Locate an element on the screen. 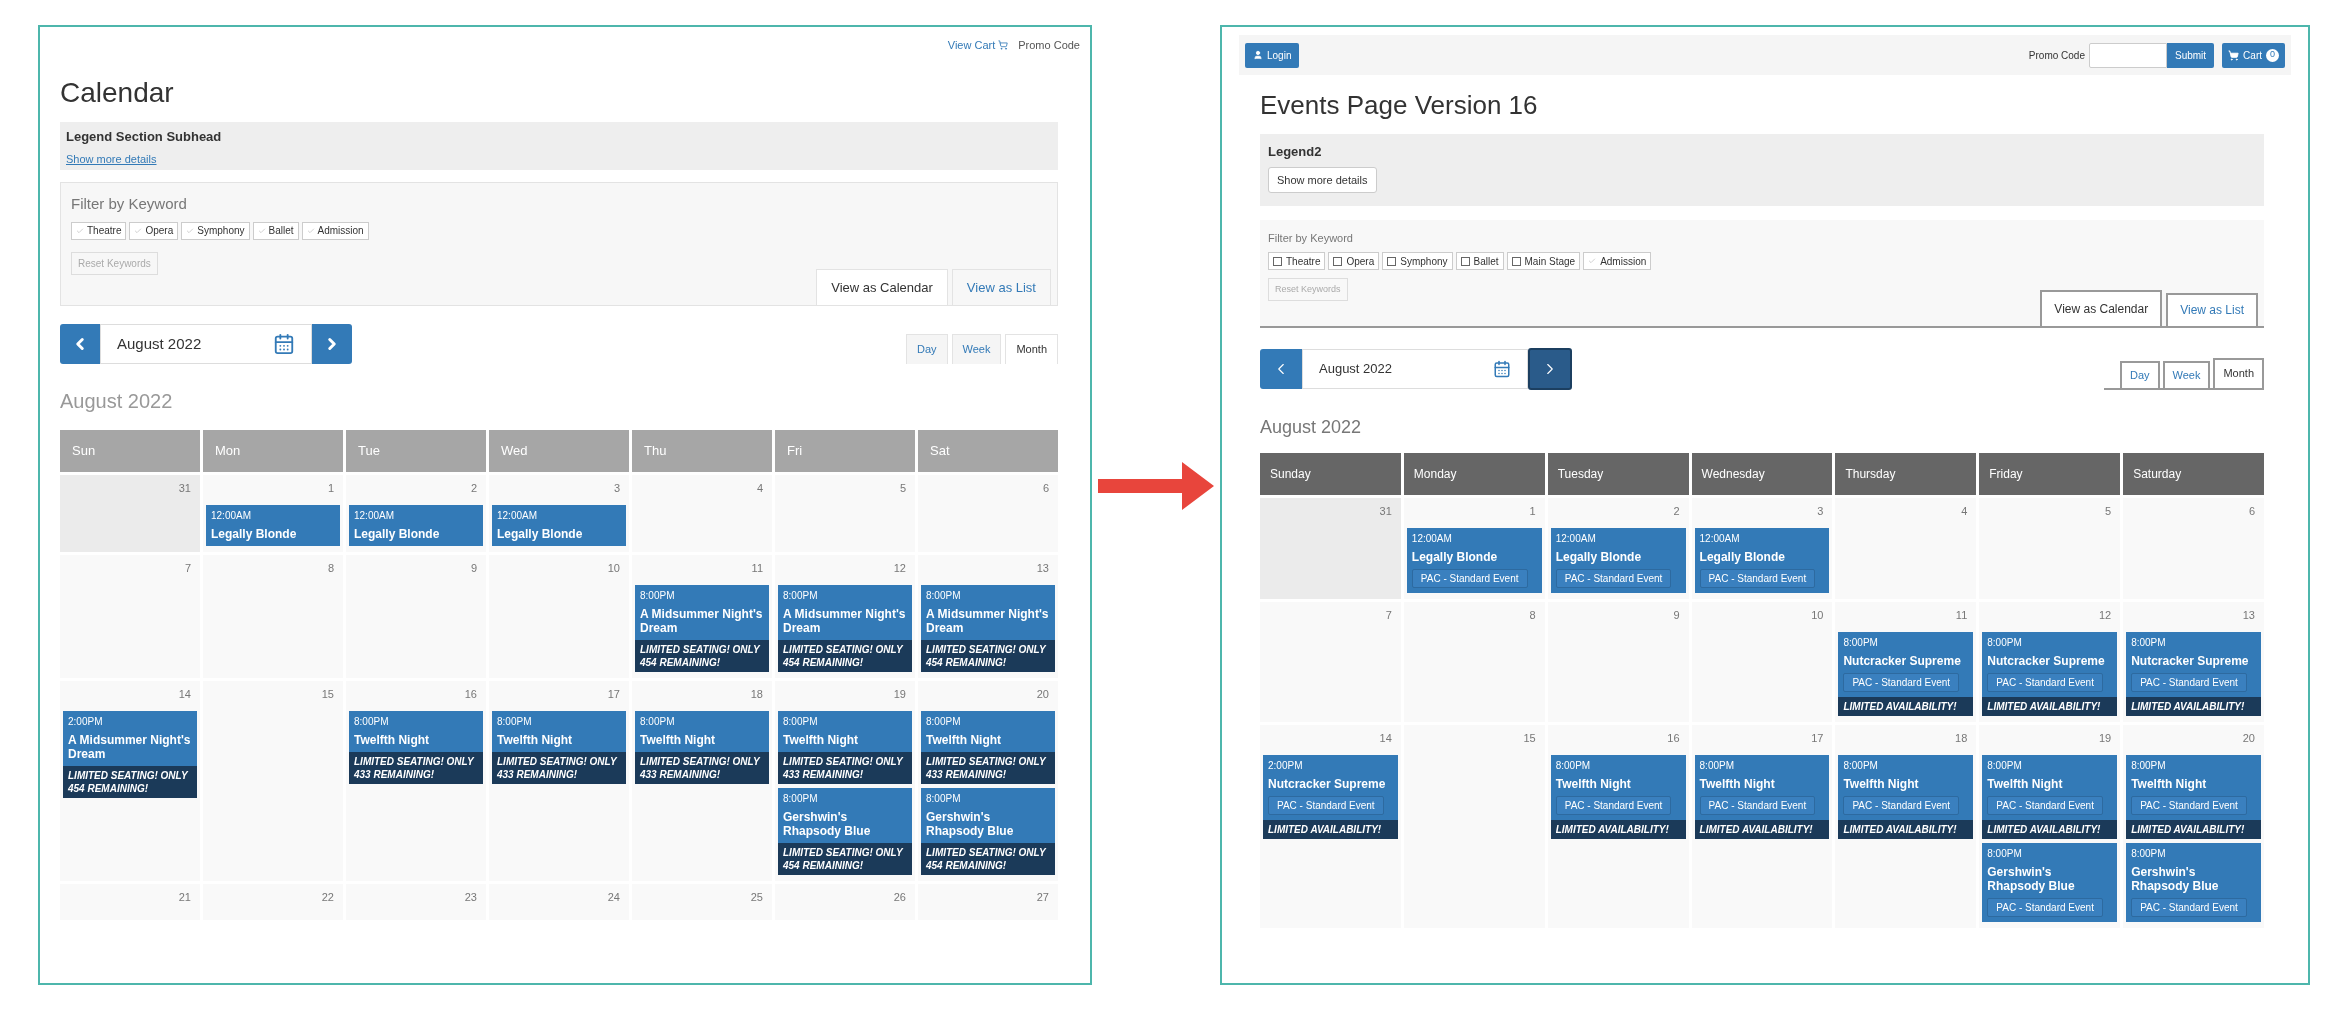 This screenshot has height=1014, width=2338. day-number: 21 is located at coordinates (184, 898).